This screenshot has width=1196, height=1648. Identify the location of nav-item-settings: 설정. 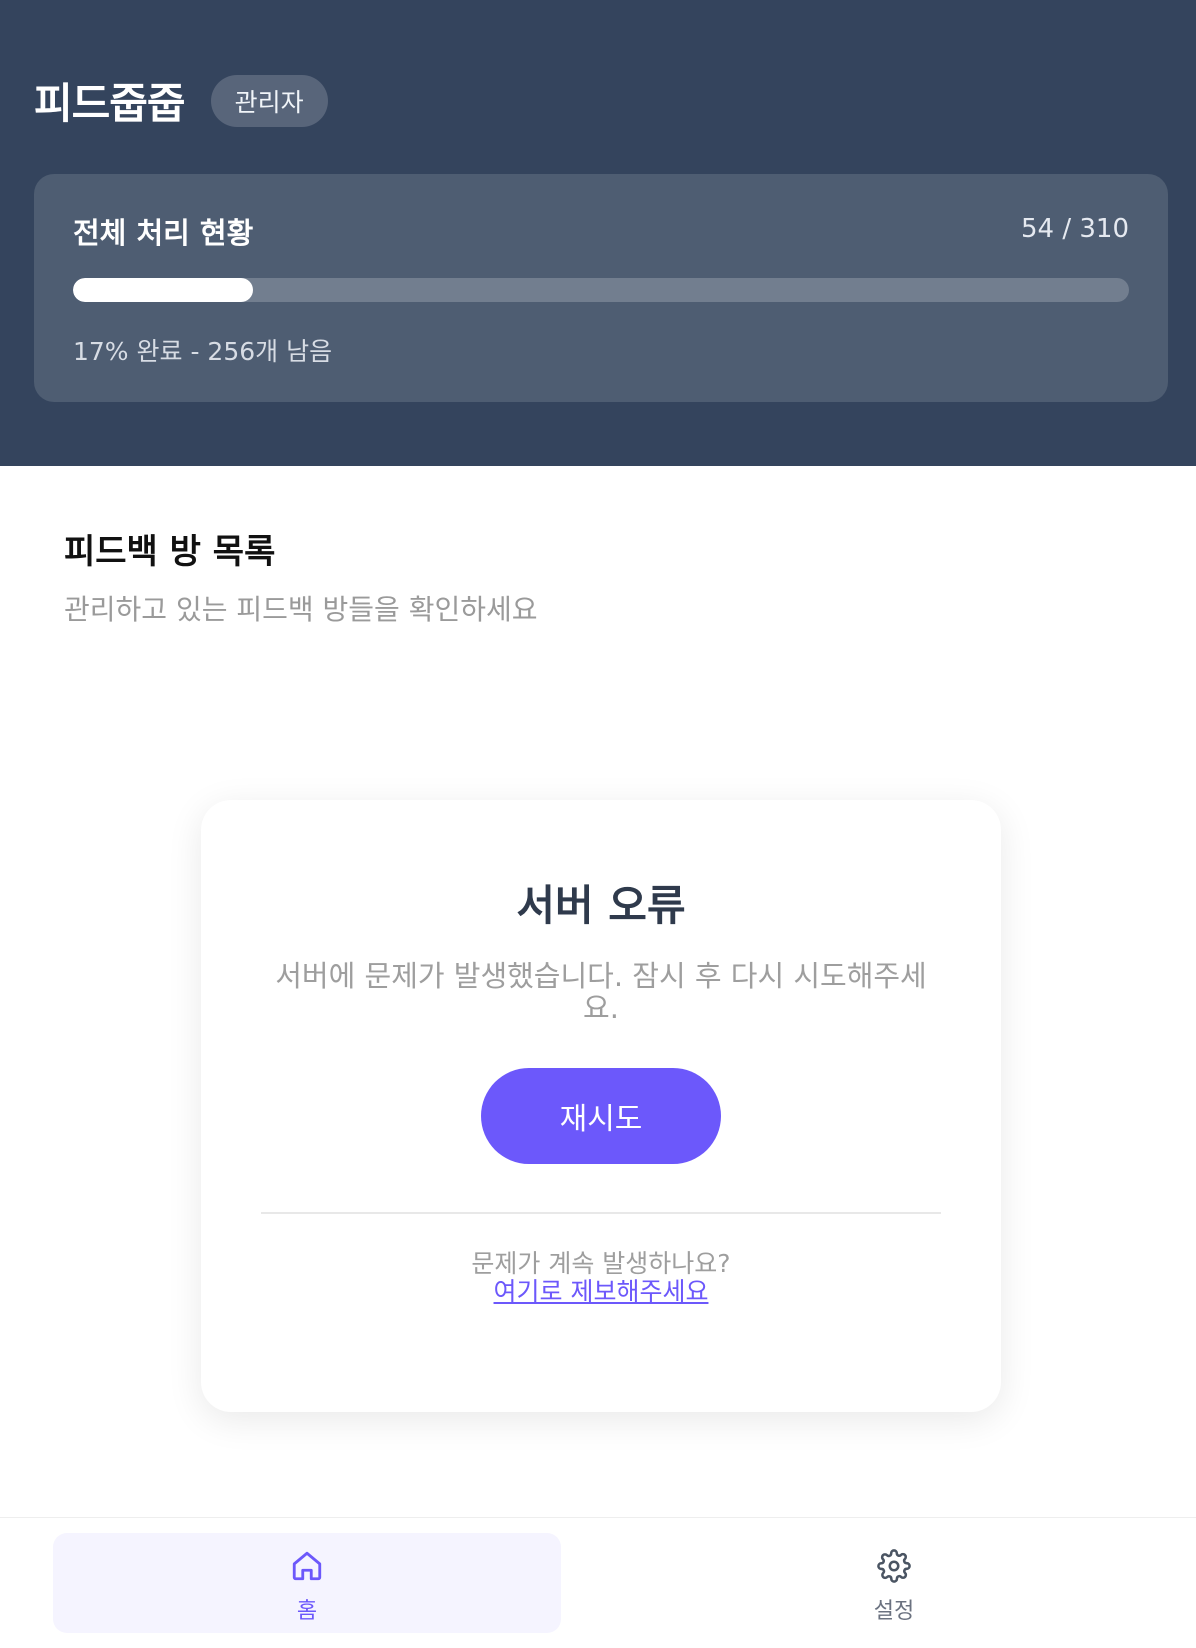
(894, 1583).